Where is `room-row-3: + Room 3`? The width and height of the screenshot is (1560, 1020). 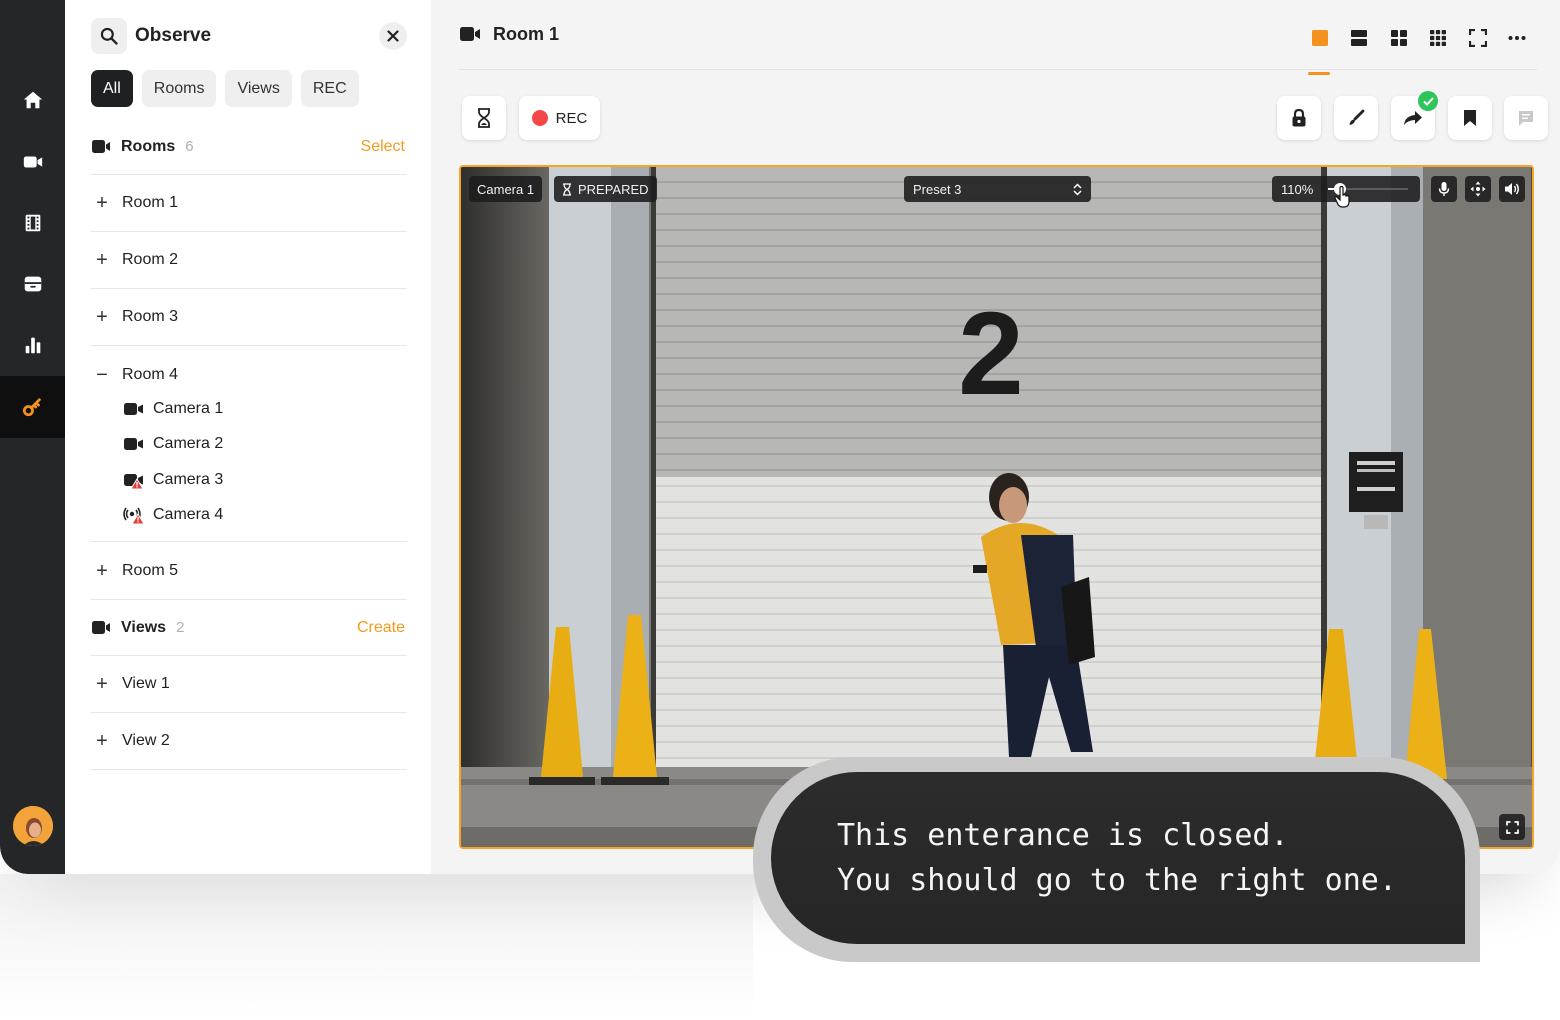
room-row-3: + Room 3 is located at coordinates (249, 317).